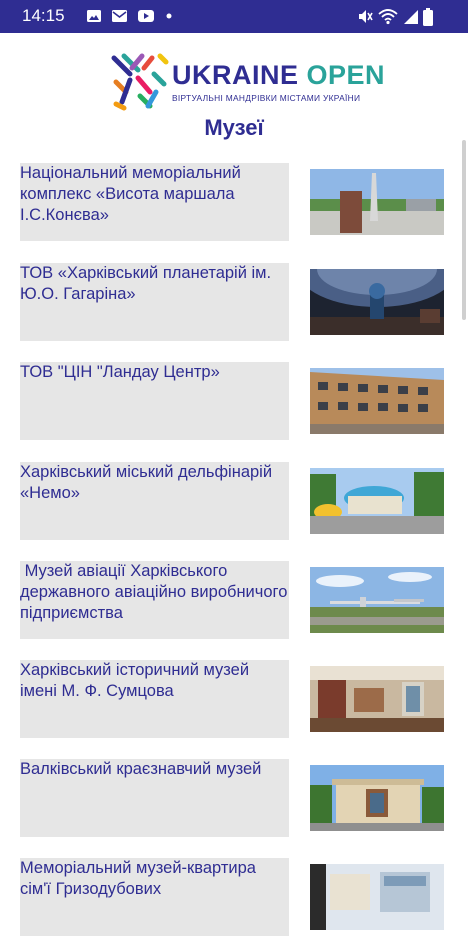 This screenshot has width=468, height=936. What do you see at coordinates (169, 16) in the screenshot?
I see `dot-icon` at bounding box center [169, 16].